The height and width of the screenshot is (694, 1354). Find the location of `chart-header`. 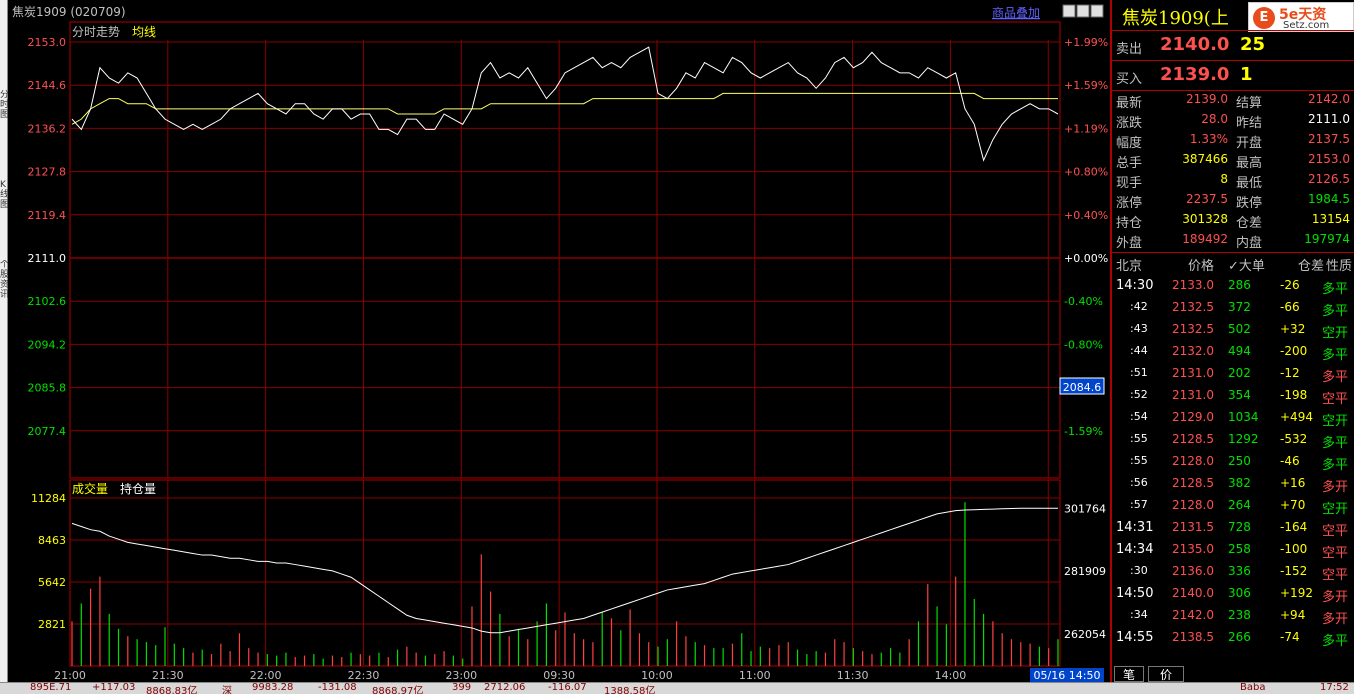

chart-header is located at coordinates (559, 11).